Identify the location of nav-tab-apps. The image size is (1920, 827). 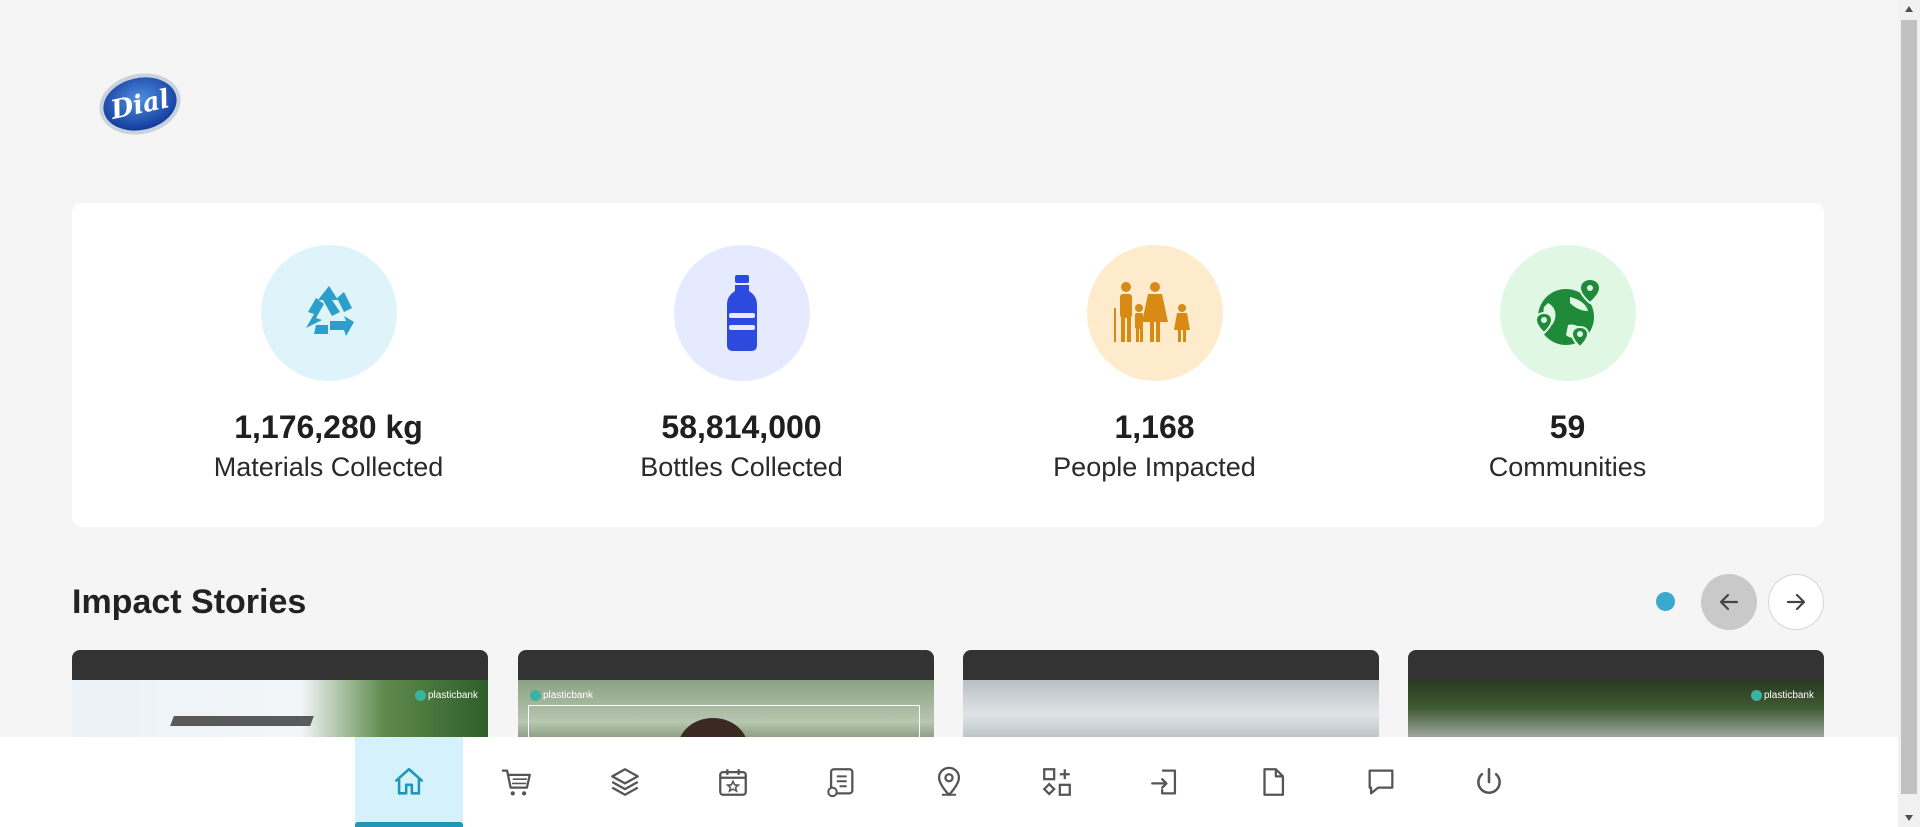
(1057, 782).